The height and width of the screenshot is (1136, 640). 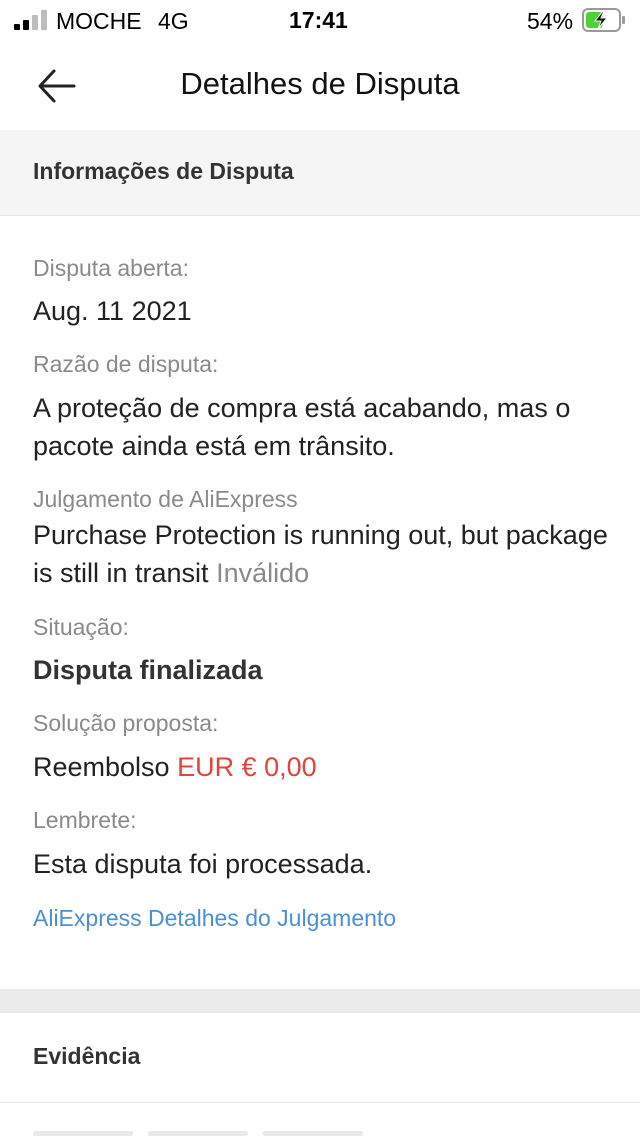 I want to click on signal-strength-icon, so click(x=31, y=20).